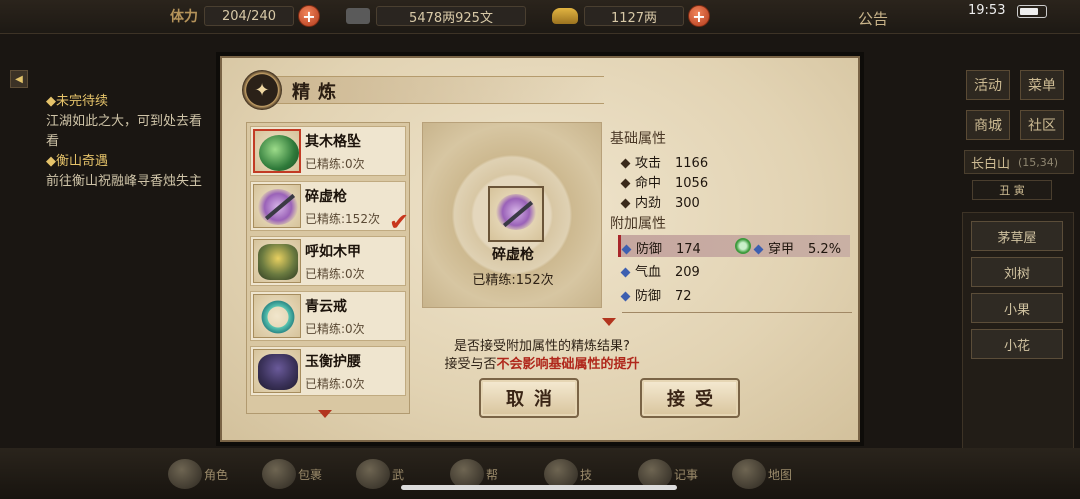 This screenshot has height=499, width=1080. I want to click on gold-stat: 1127两 +, so click(631, 16).